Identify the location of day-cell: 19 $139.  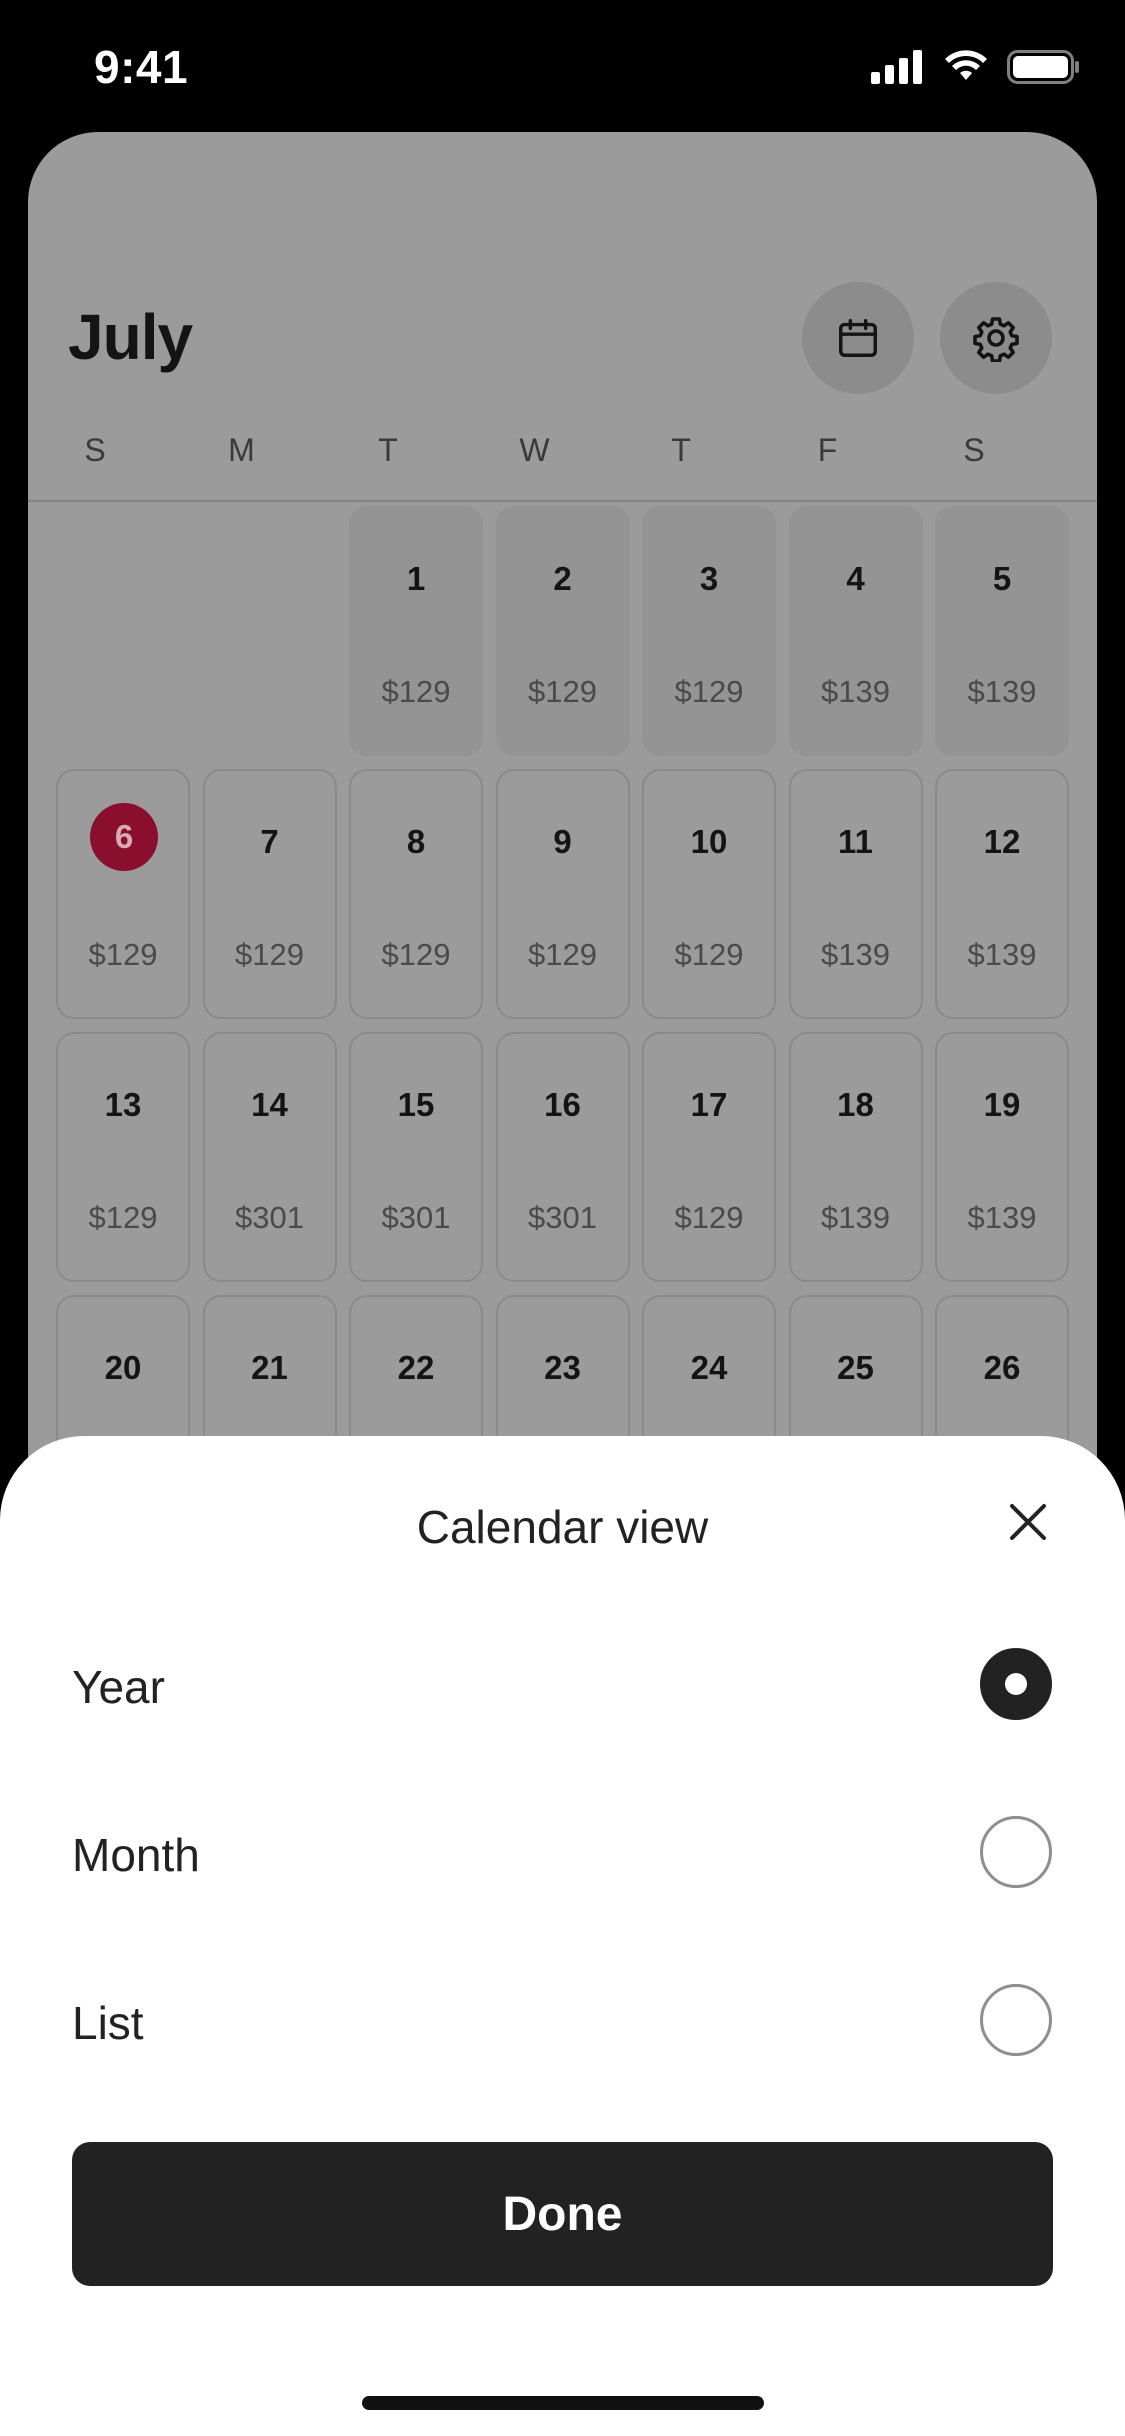
(1002, 1157).